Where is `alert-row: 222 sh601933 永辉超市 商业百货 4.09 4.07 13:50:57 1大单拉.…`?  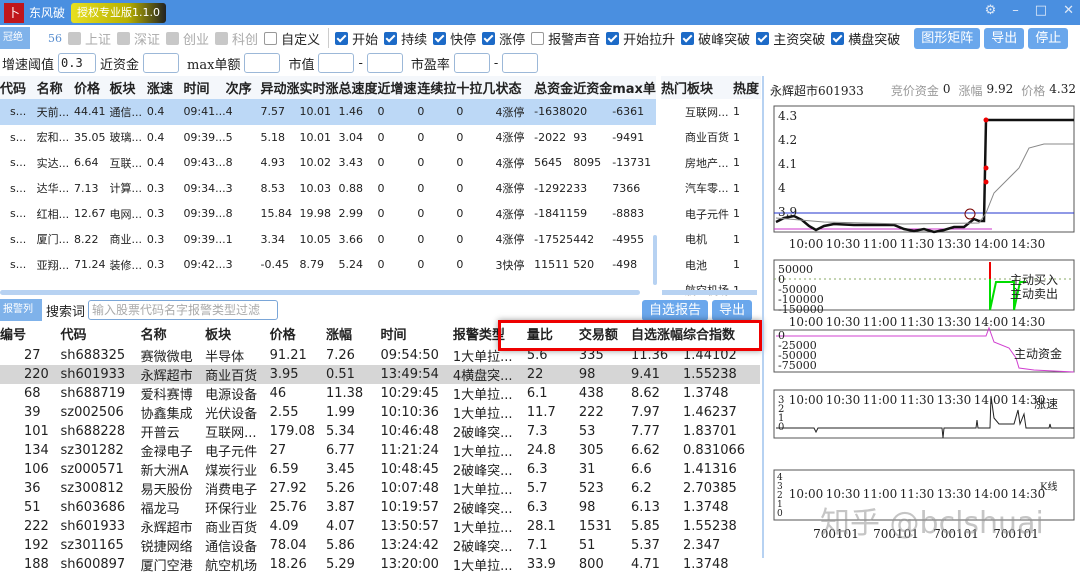
alert-row: 222 sh601933 永辉超市 商业百货 4.09 4.07 13:50:57 1大单拉.… is located at coordinates (380, 526).